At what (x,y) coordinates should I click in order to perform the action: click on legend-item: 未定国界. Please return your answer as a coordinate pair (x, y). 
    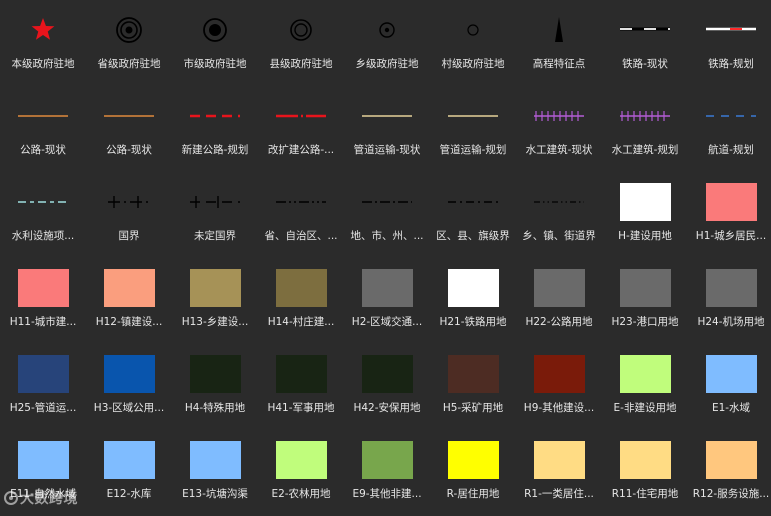
    Looking at the image, I should click on (215, 215).